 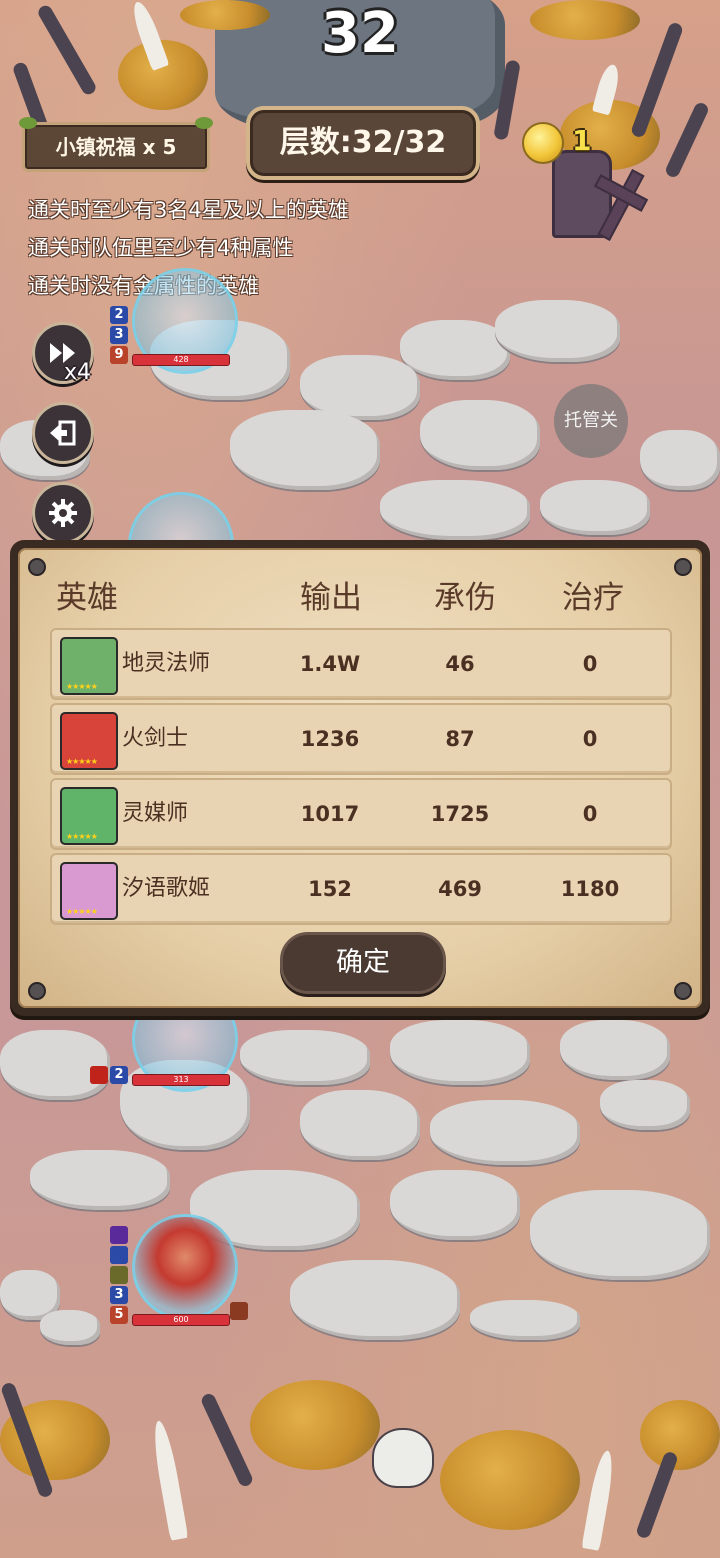 What do you see at coordinates (99, 1075) in the screenshot?
I see `fire-element-icon` at bounding box center [99, 1075].